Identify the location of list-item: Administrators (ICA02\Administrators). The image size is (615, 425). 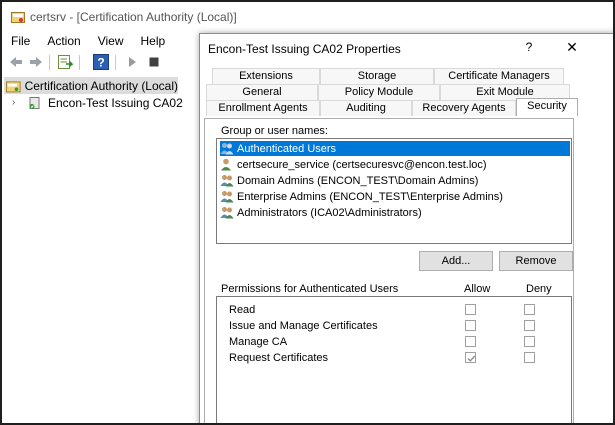
(321, 212).